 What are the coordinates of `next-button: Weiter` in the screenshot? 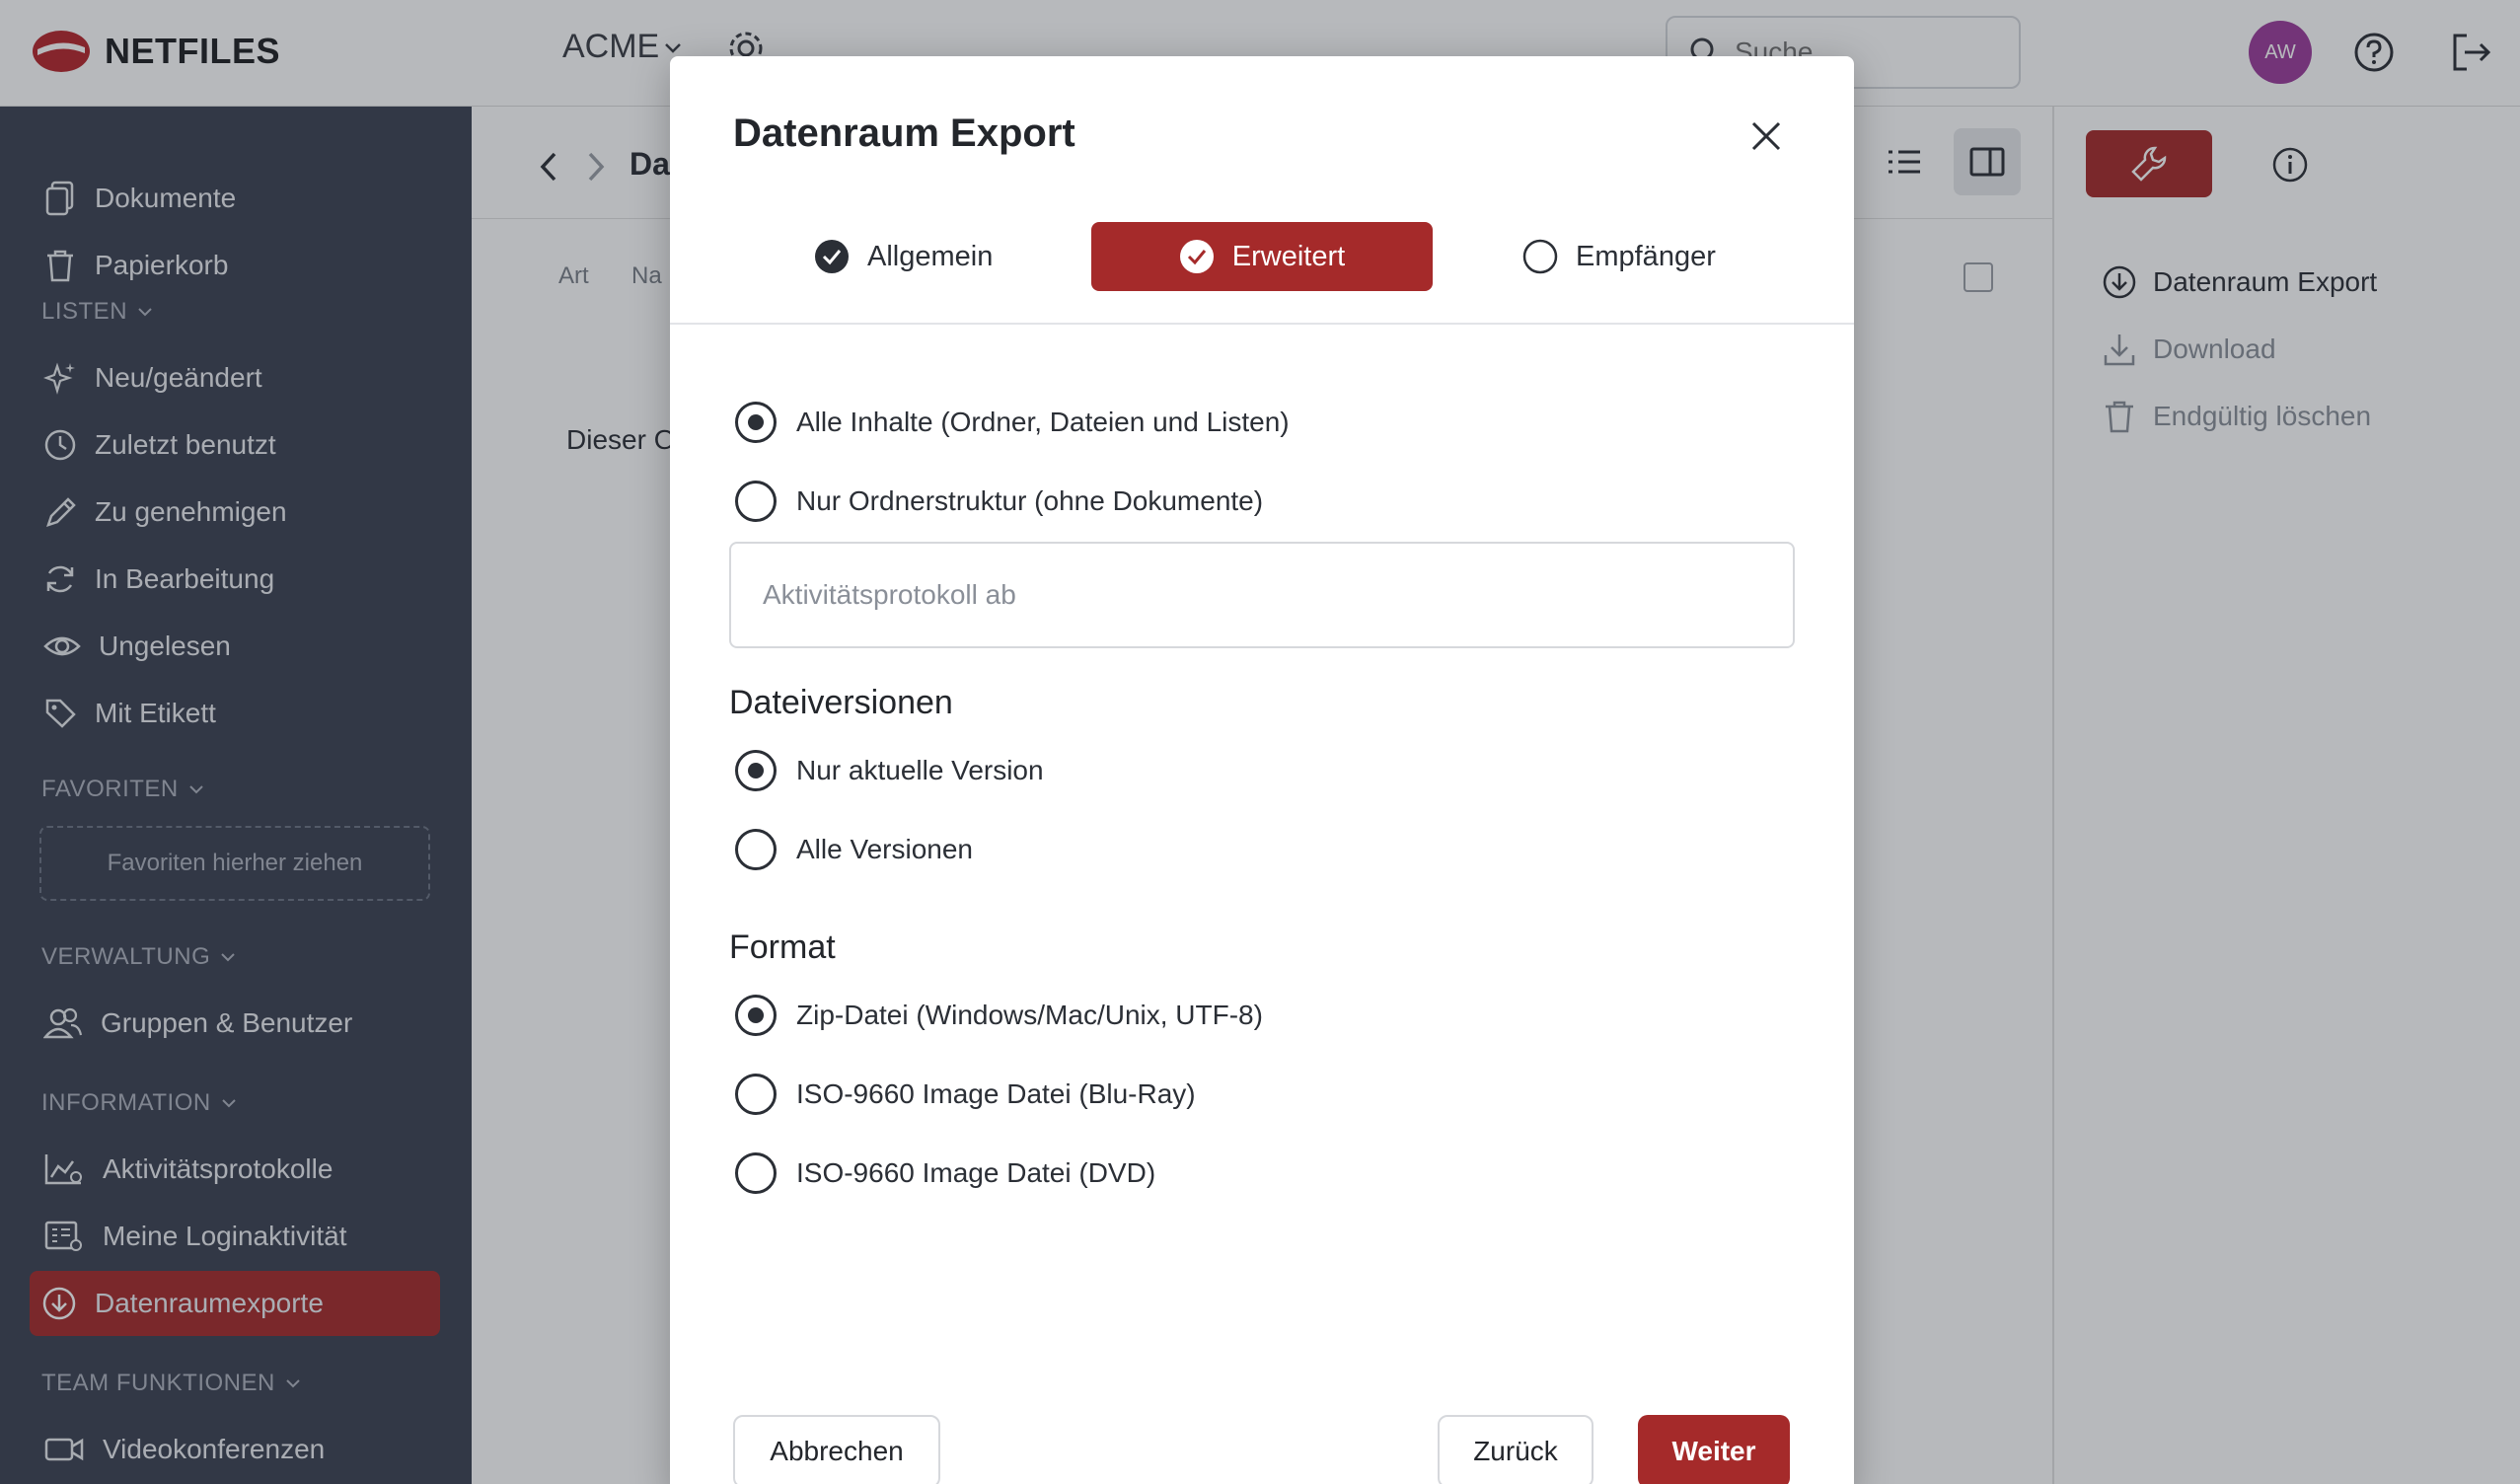 It's located at (1714, 1449).